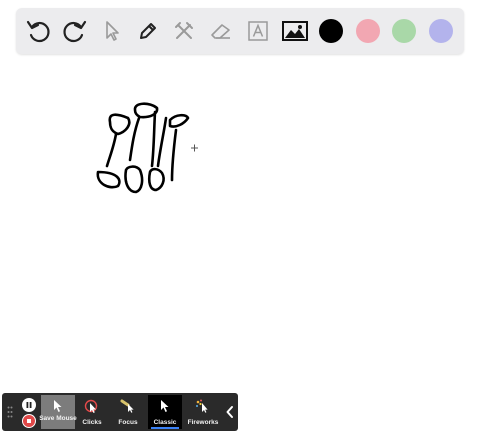  I want to click on text-tool, so click(258, 31).